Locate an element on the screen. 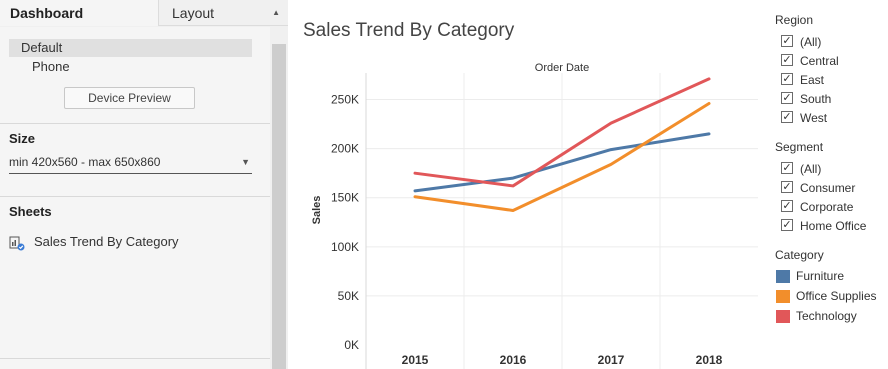  region-filter-option-label: Central is located at coordinates (819, 61).